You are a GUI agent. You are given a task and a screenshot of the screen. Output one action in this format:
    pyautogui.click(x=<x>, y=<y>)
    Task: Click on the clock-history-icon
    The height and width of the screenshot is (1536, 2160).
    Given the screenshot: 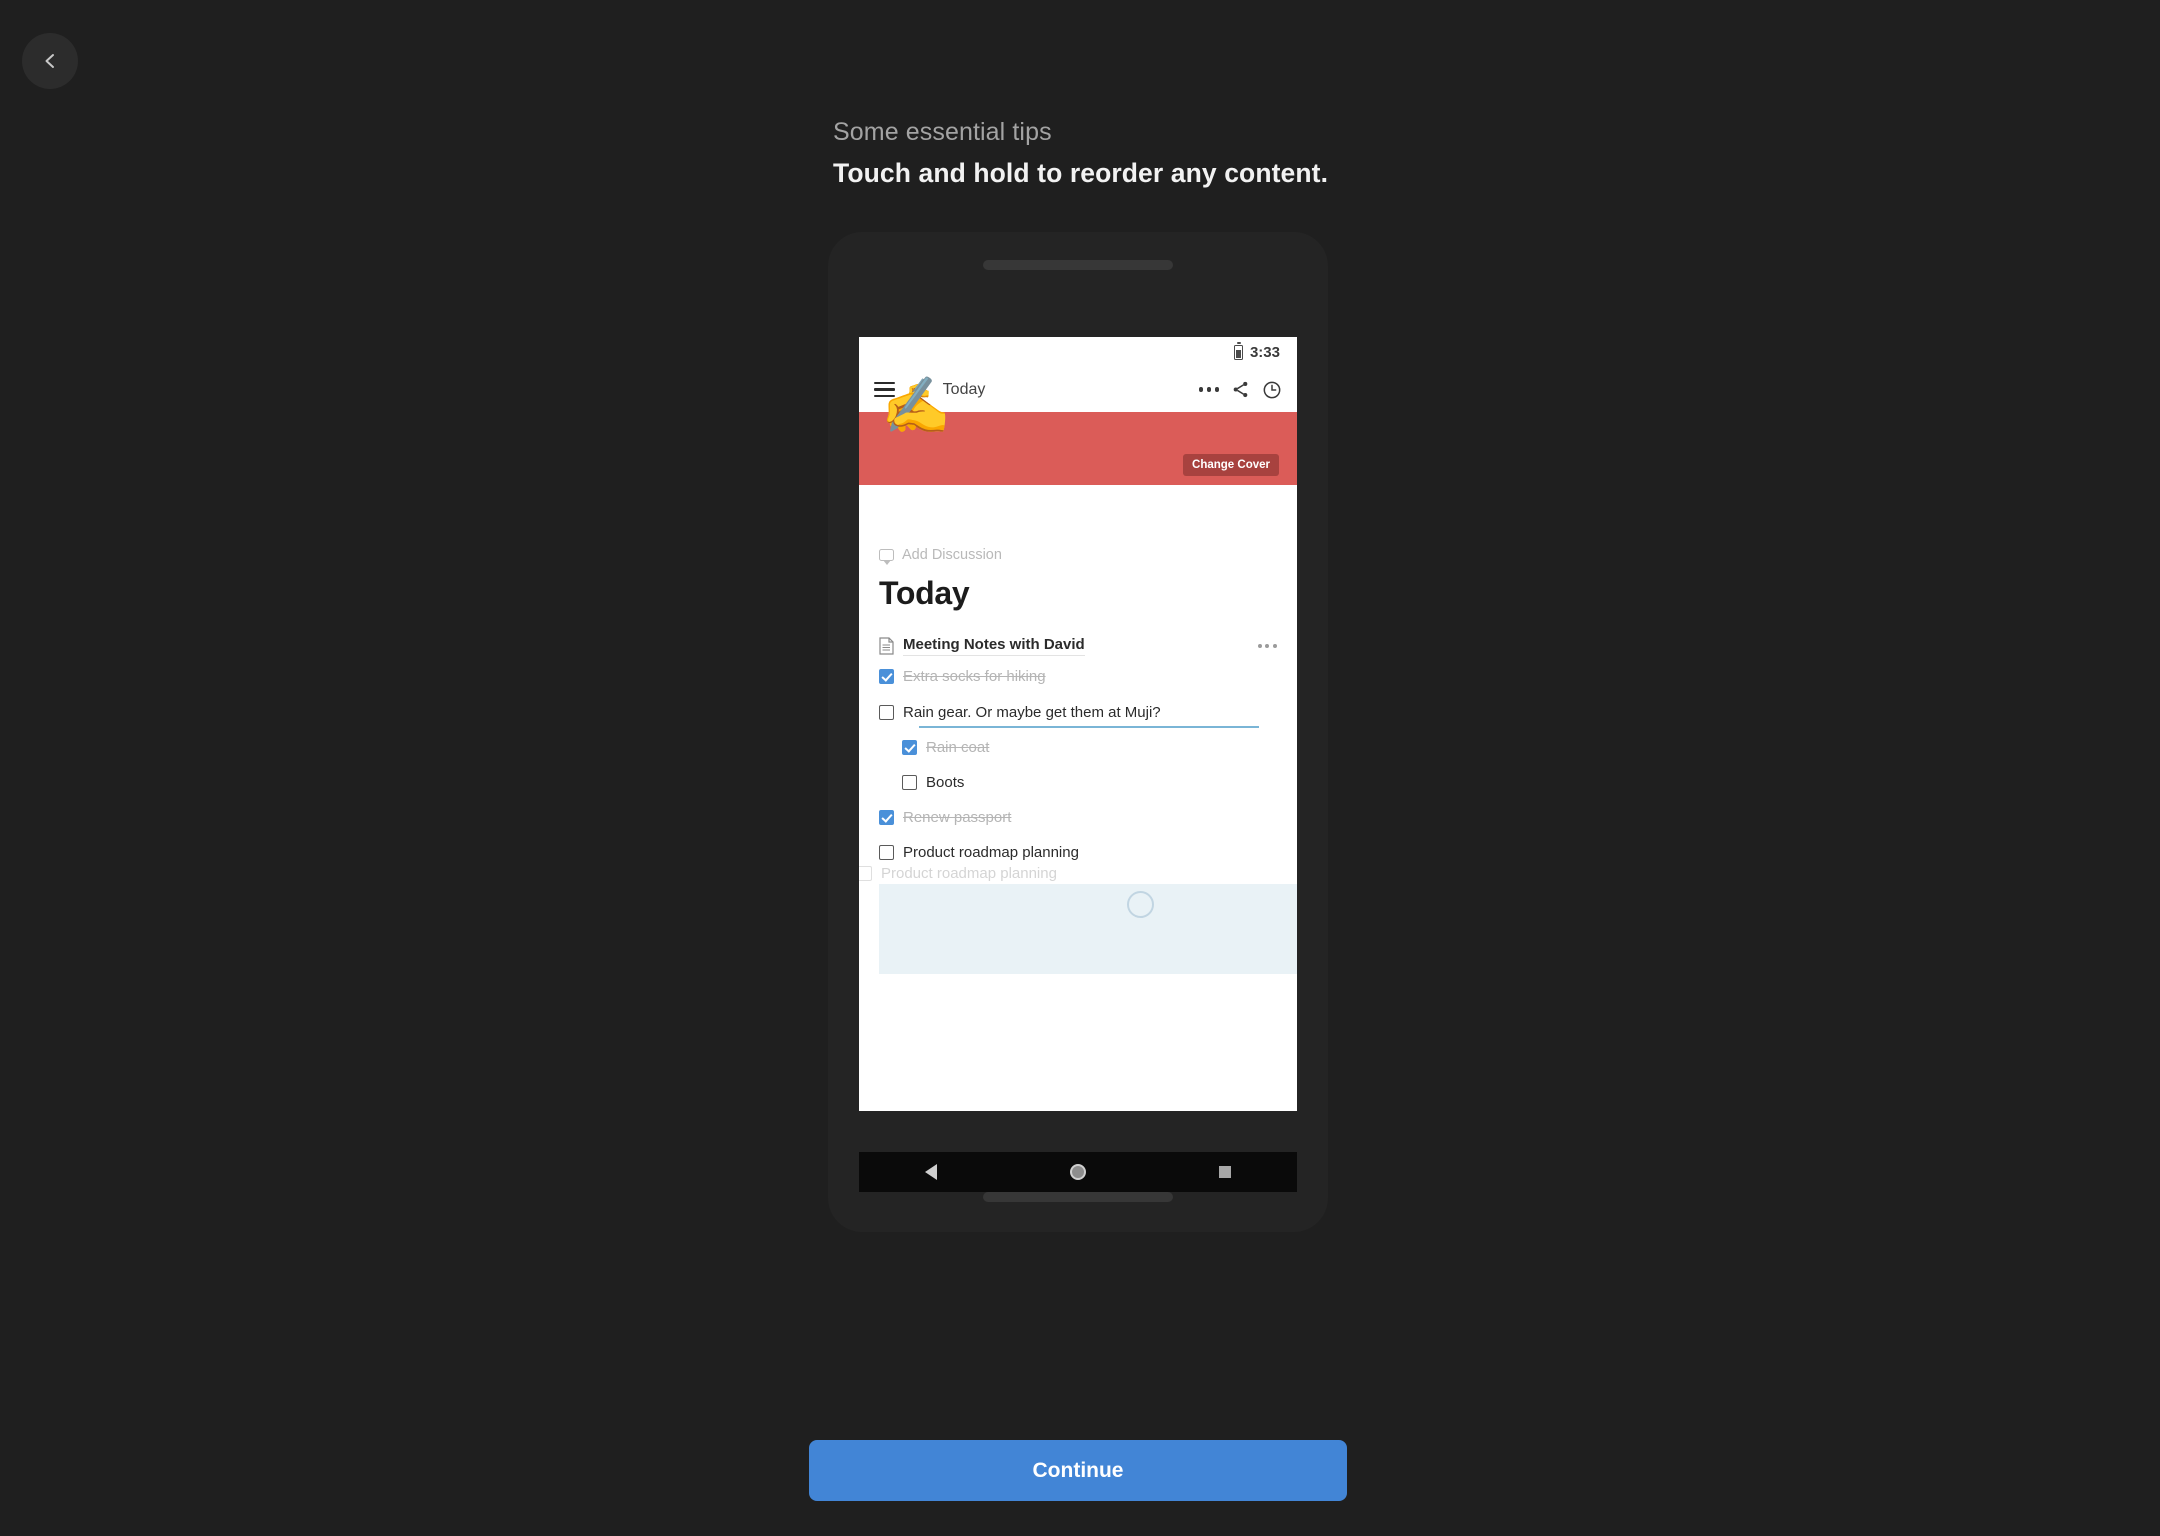 What is the action you would take?
    pyautogui.click(x=1272, y=390)
    